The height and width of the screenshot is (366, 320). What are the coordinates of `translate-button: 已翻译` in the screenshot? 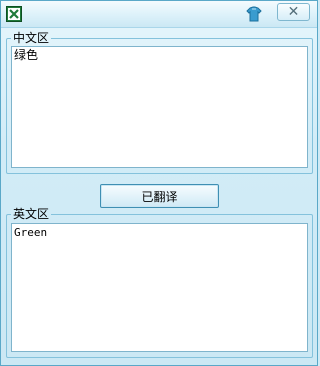 It's located at (159, 196).